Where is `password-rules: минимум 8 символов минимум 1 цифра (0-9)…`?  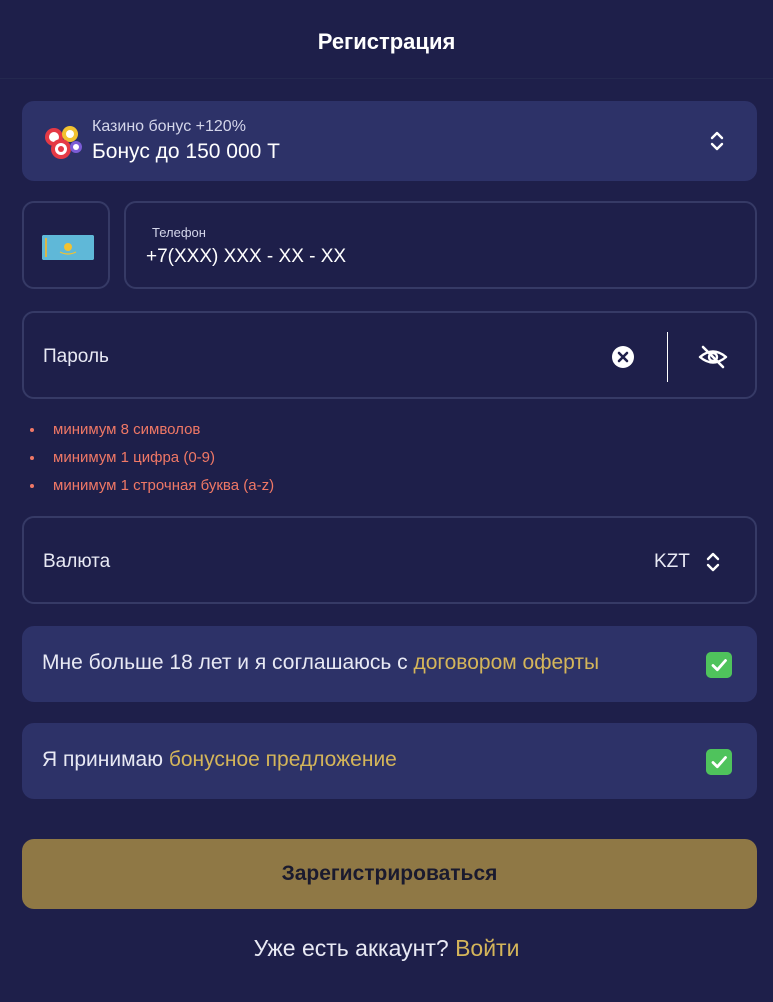
password-rules: минимум 8 символов минимум 1 цифра (0-9)… is located at coordinates (152, 463).